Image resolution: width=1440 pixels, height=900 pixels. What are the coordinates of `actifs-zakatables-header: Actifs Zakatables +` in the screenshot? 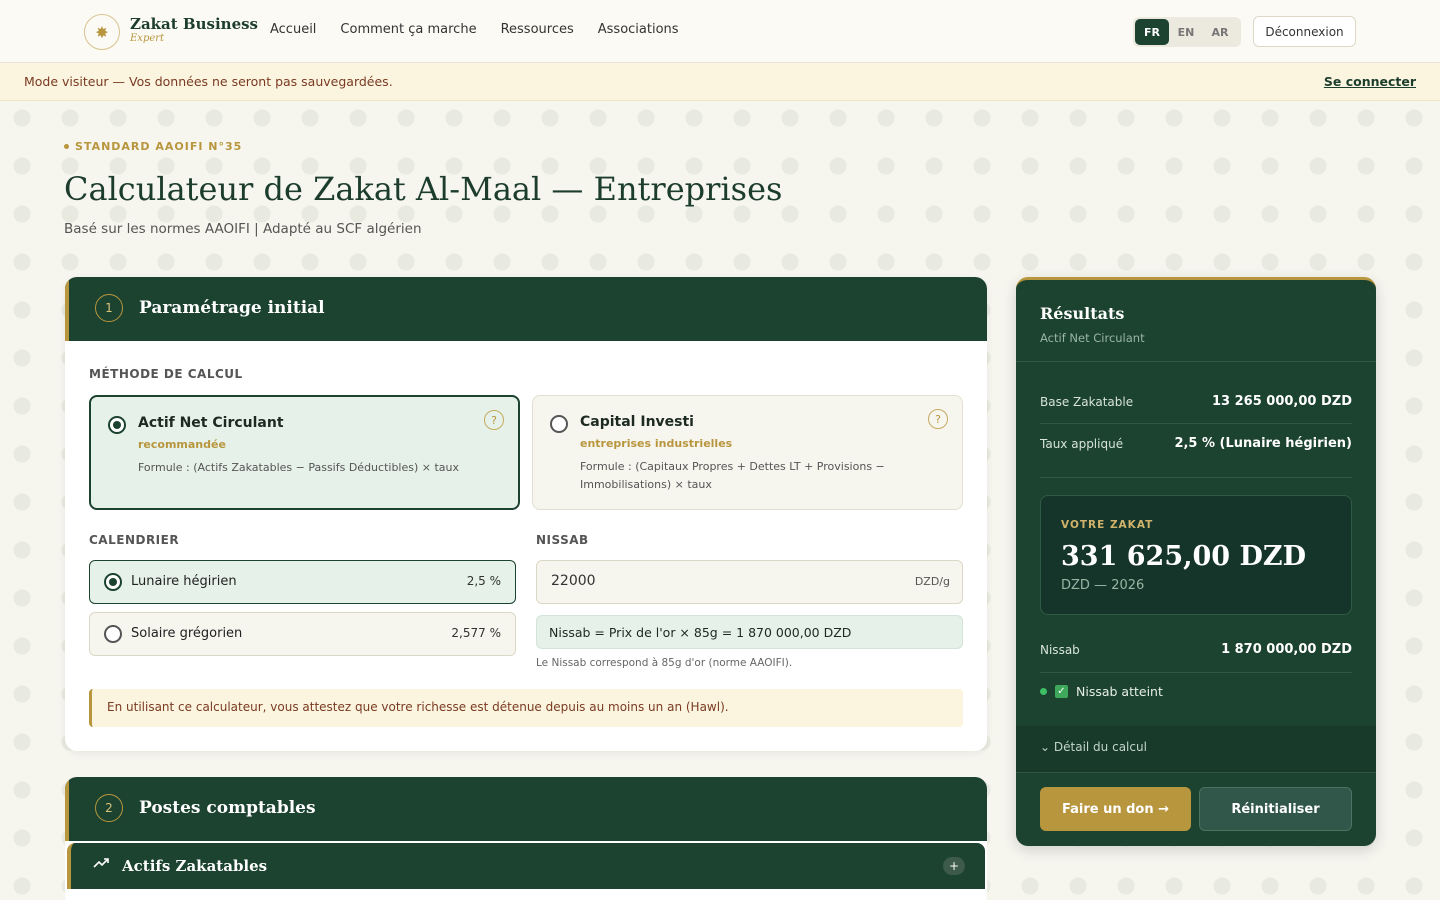 It's located at (526, 866).